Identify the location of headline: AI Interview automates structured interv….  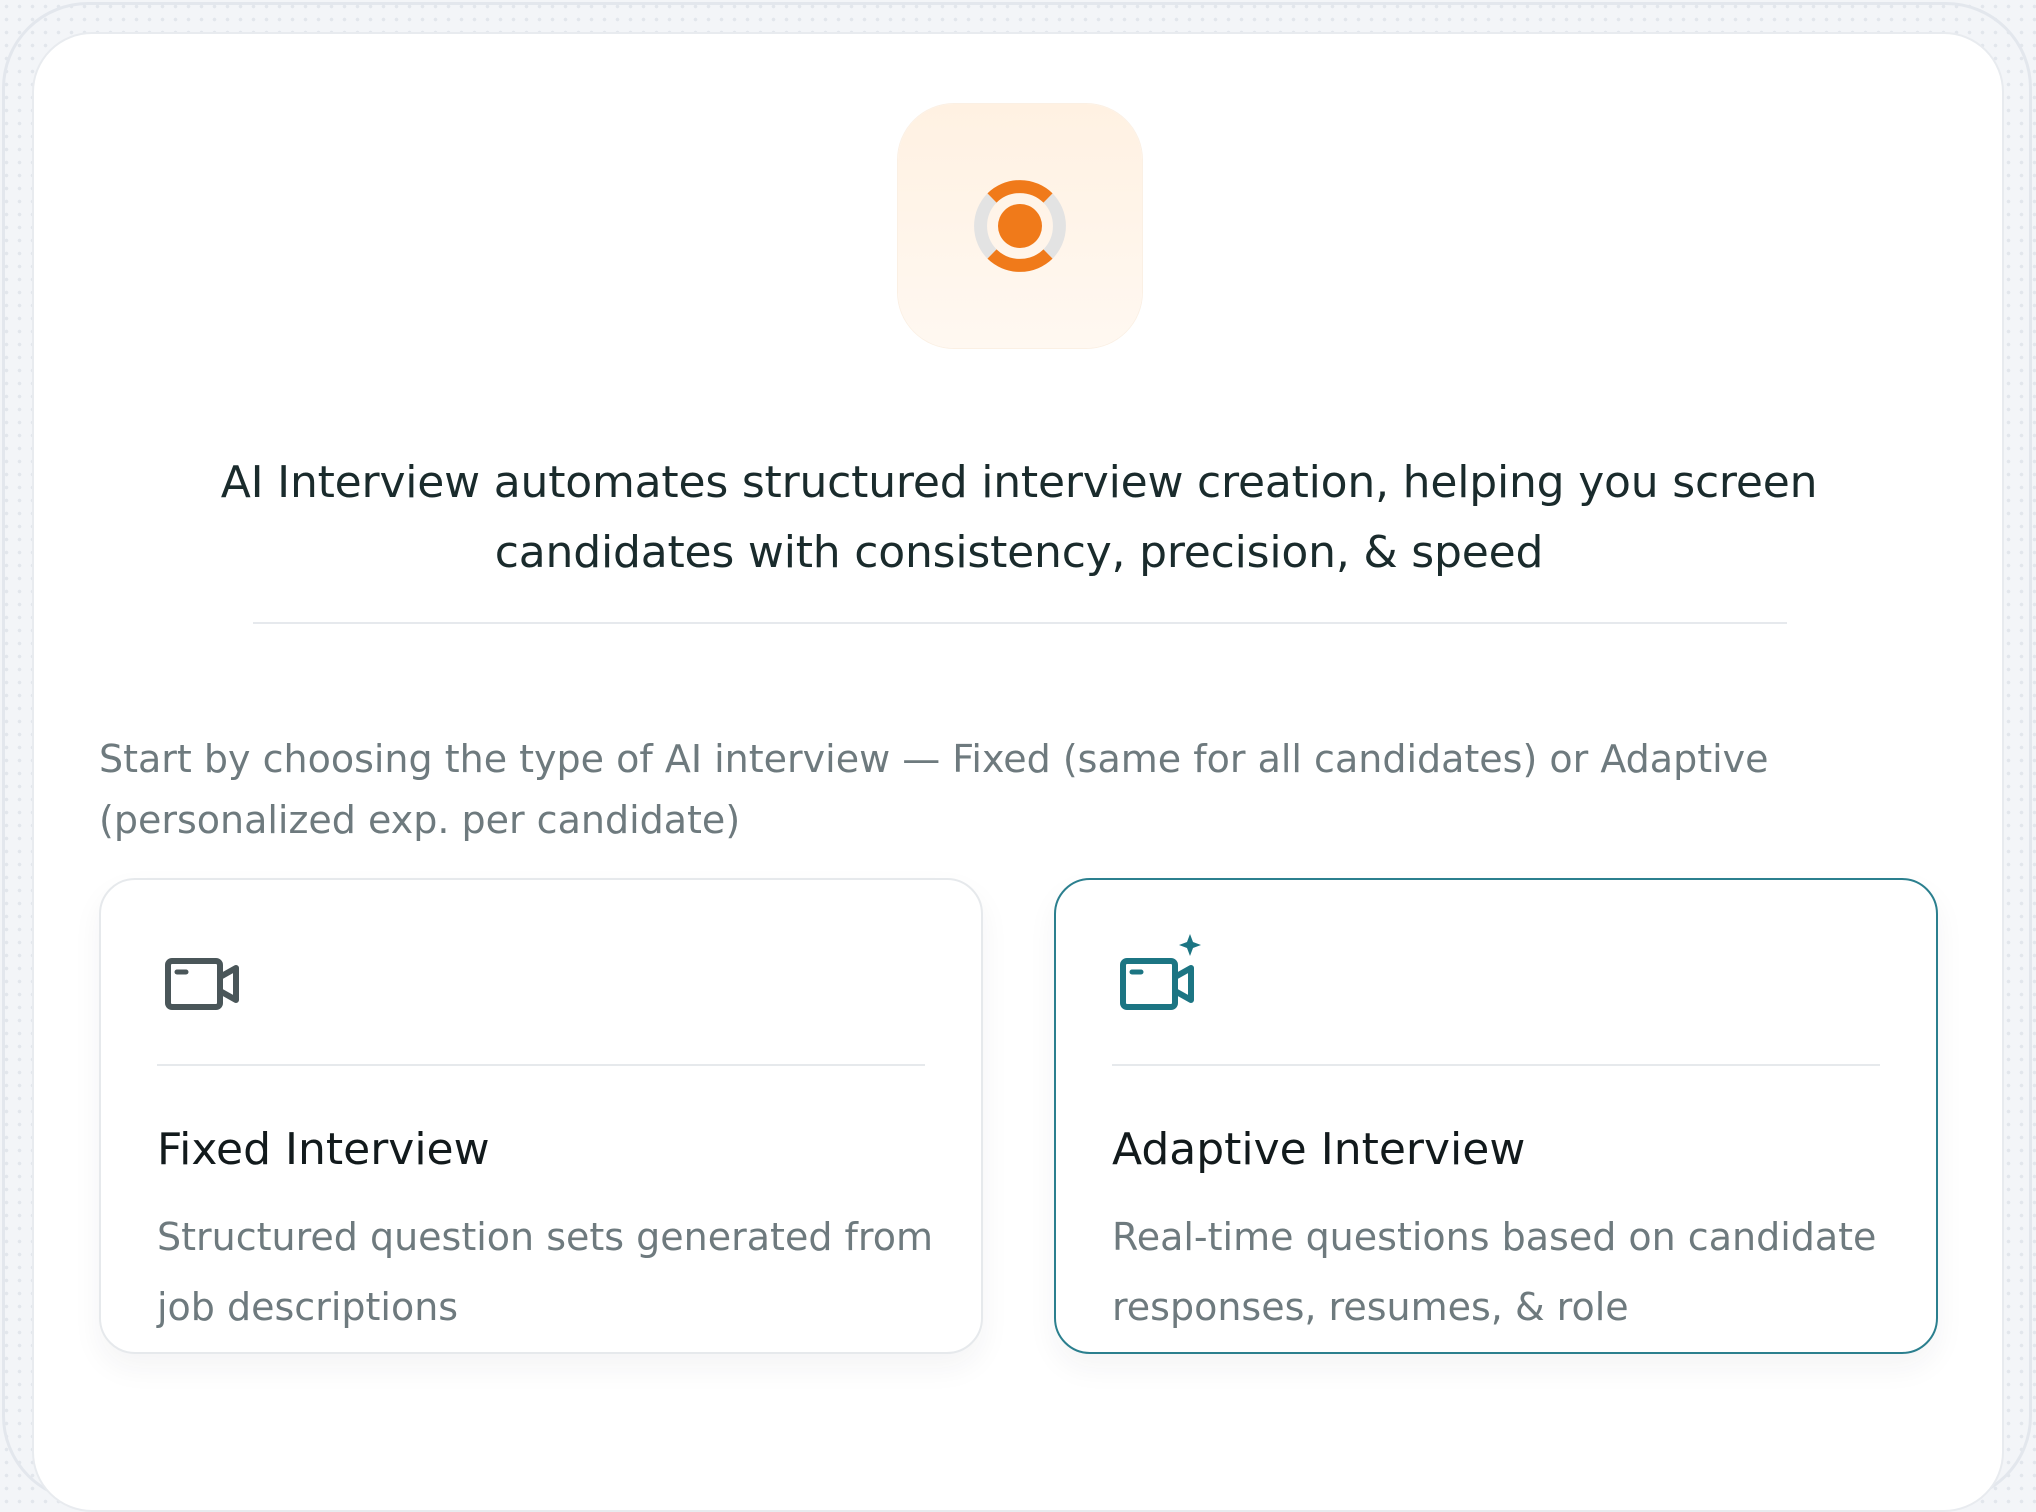
(1019, 517).